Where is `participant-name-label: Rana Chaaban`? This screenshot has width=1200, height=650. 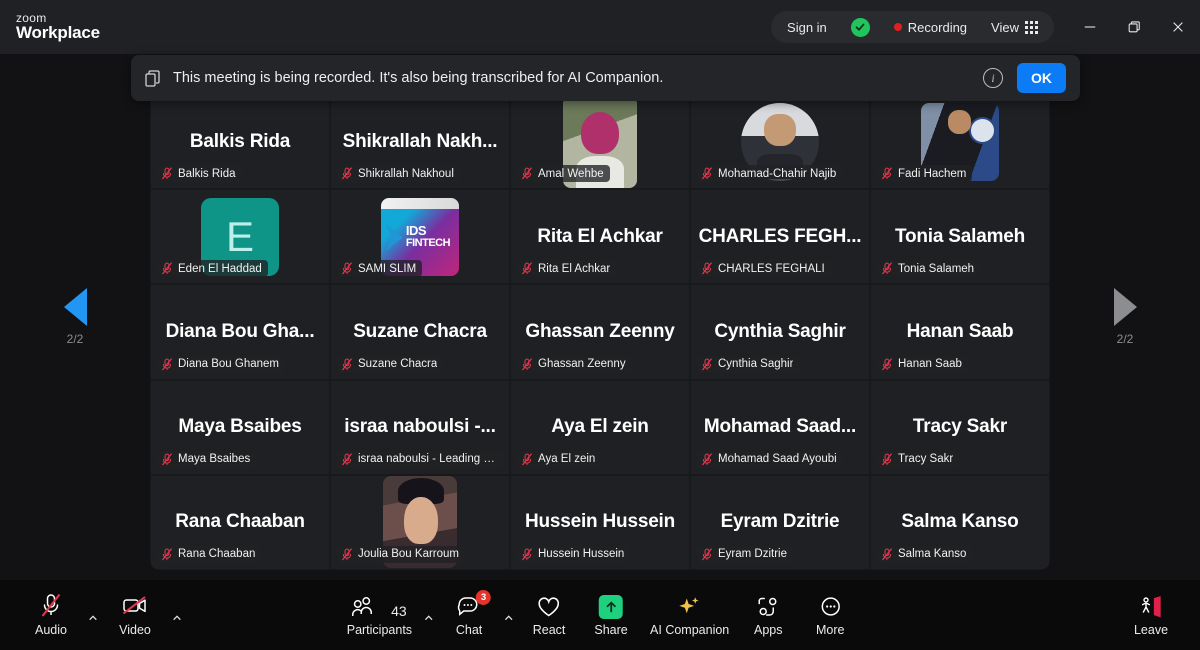 participant-name-label: Rana Chaaban is located at coordinates (217, 554).